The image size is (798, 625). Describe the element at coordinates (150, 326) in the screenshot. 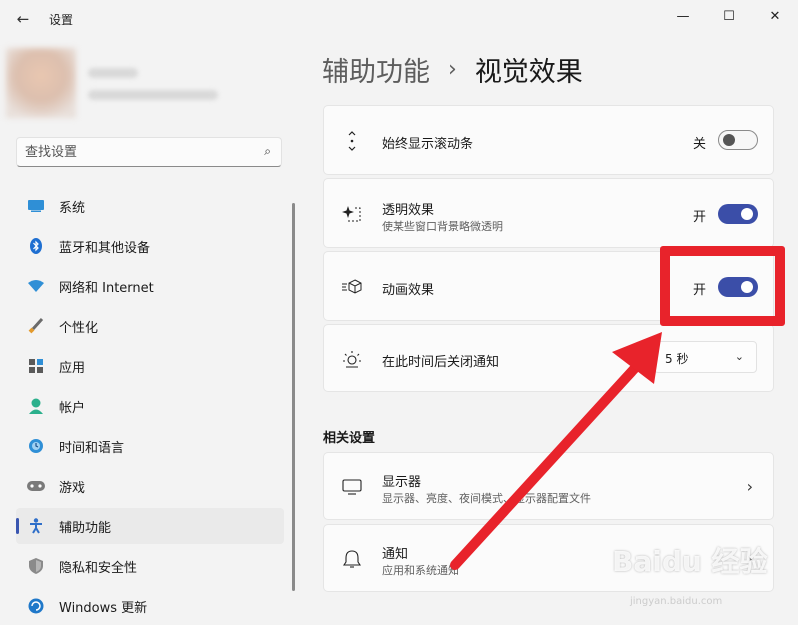

I see `sidebar-item-personalization: 个性化` at that location.